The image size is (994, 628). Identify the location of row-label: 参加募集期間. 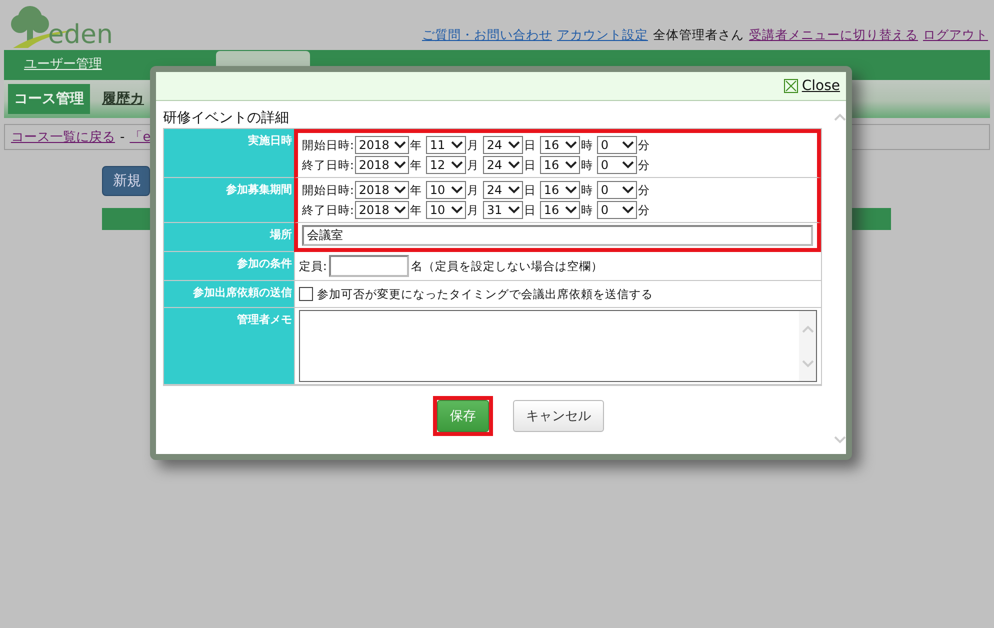
(229, 200).